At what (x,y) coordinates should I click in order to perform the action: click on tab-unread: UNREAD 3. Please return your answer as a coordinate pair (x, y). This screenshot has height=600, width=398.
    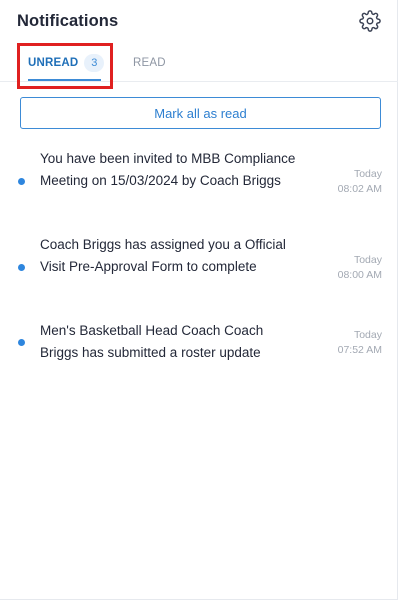
    Looking at the image, I should click on (66, 62).